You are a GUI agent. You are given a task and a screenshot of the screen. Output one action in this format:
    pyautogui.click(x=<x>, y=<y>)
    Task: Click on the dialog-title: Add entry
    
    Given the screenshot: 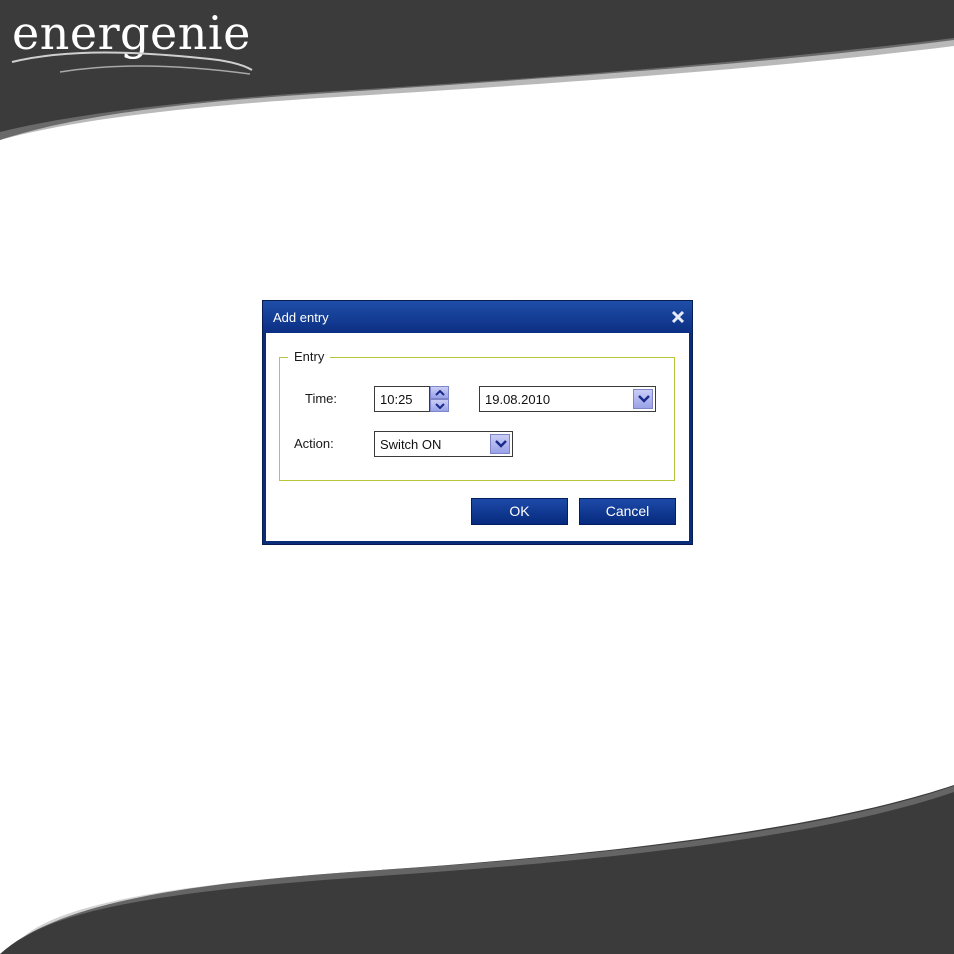 What is the action you would take?
    pyautogui.click(x=301, y=317)
    